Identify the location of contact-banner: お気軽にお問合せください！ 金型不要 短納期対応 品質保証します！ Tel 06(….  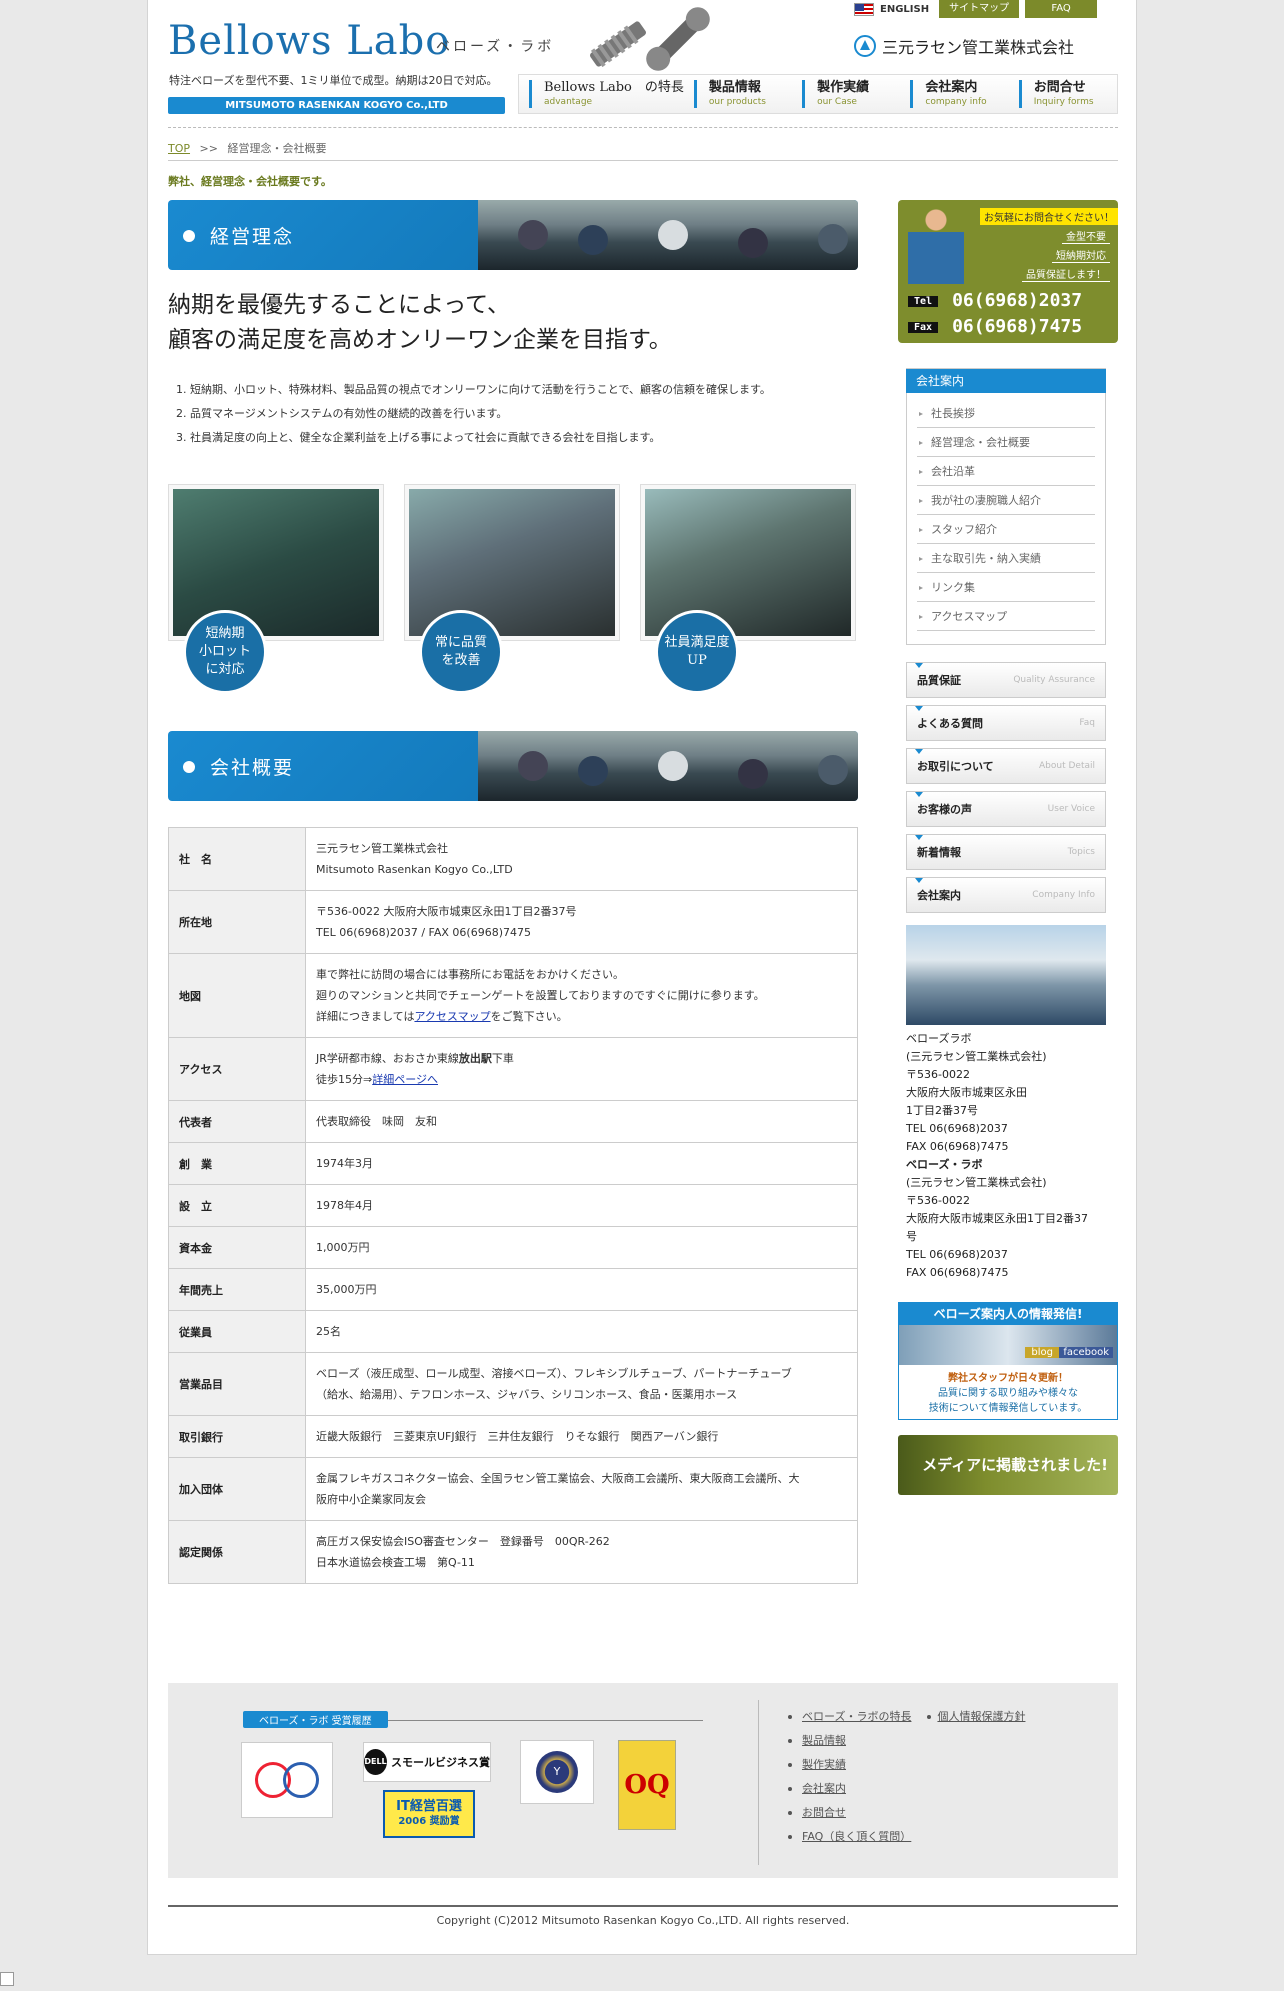
(1008, 271).